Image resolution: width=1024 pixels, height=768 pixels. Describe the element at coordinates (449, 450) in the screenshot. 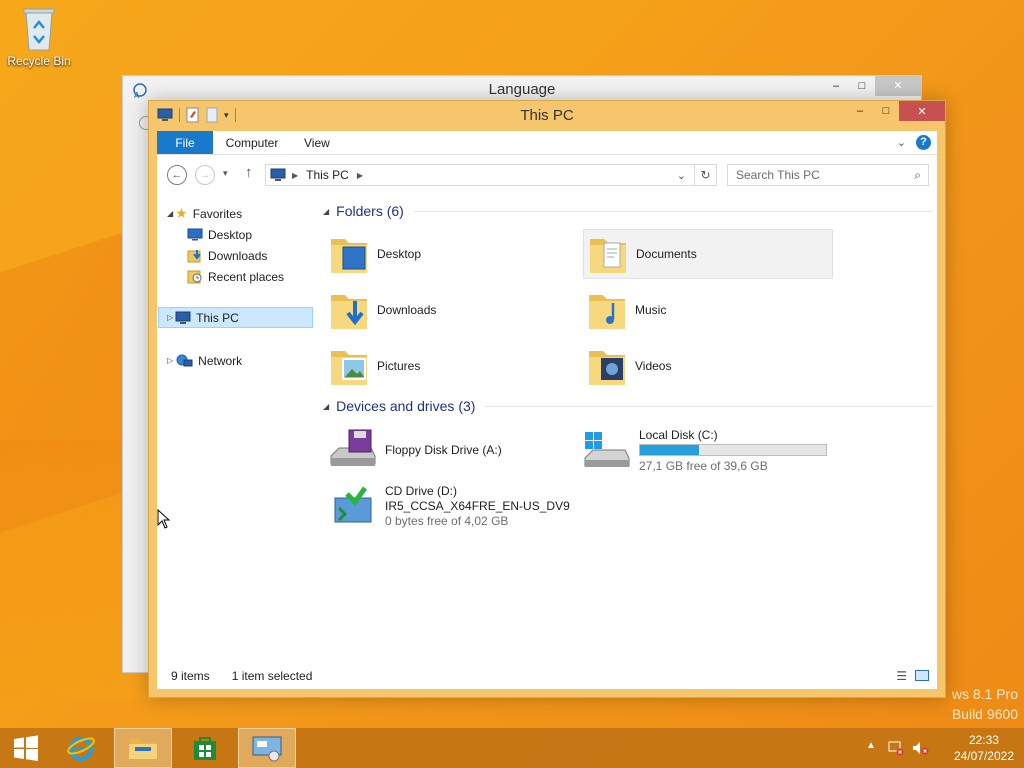

I see `drive-tile-floppy: Floppy Disk Drive (A:)` at that location.